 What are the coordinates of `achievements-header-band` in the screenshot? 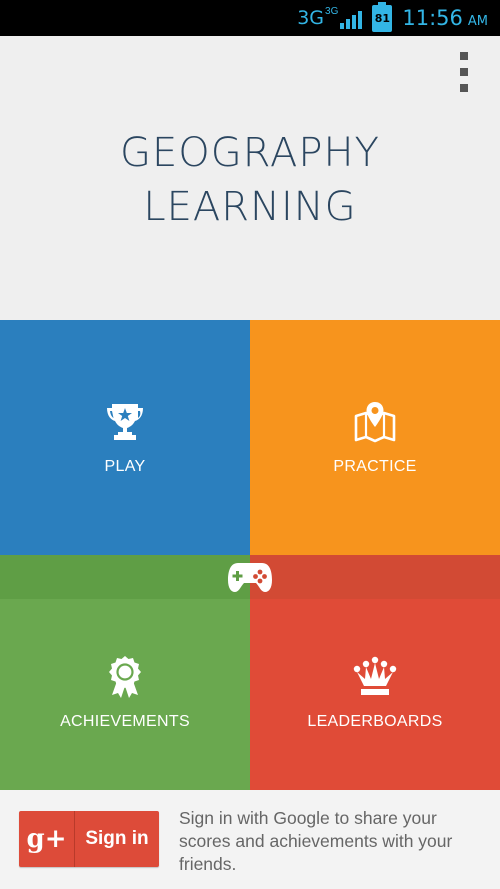 It's located at (125, 577).